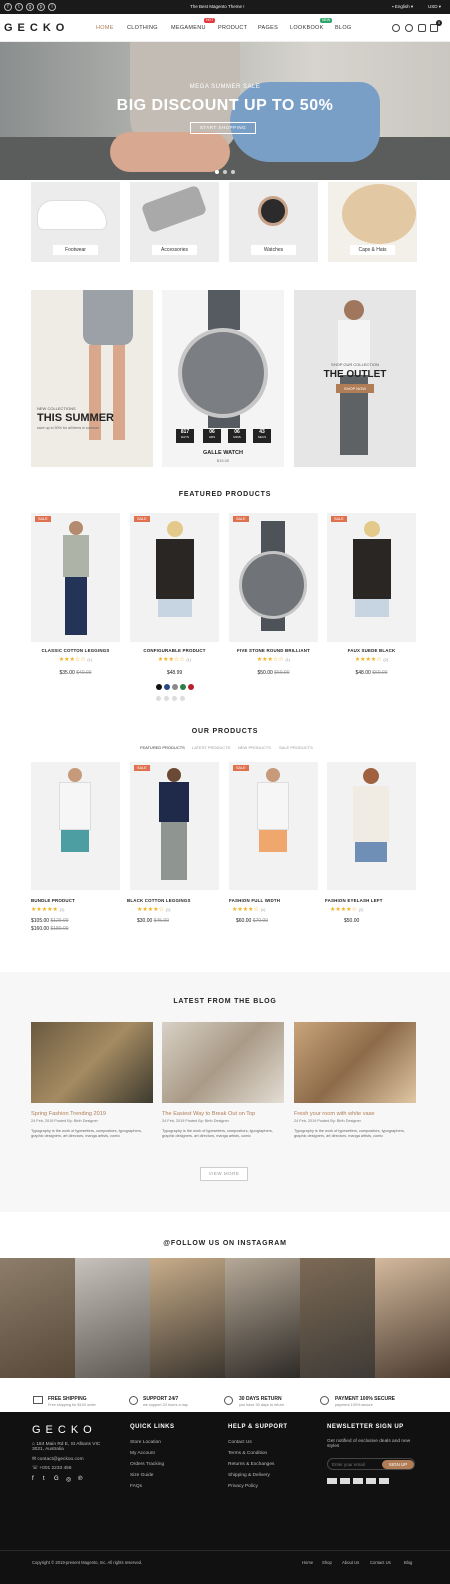  I want to click on nav-home: HOME, so click(105, 28).